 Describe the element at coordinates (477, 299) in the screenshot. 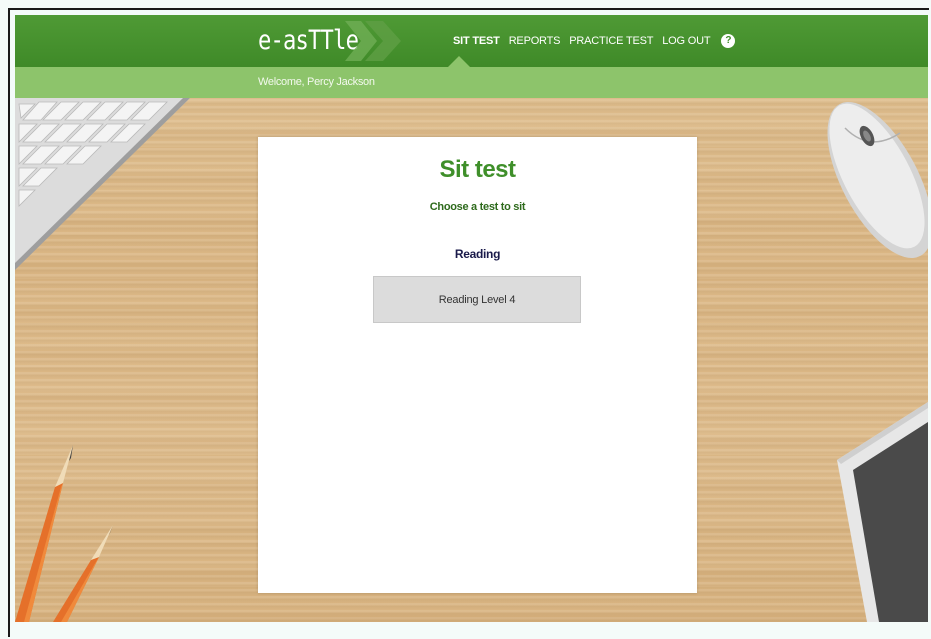

I see `test-button-reading-level-4: Reading Level 4` at that location.